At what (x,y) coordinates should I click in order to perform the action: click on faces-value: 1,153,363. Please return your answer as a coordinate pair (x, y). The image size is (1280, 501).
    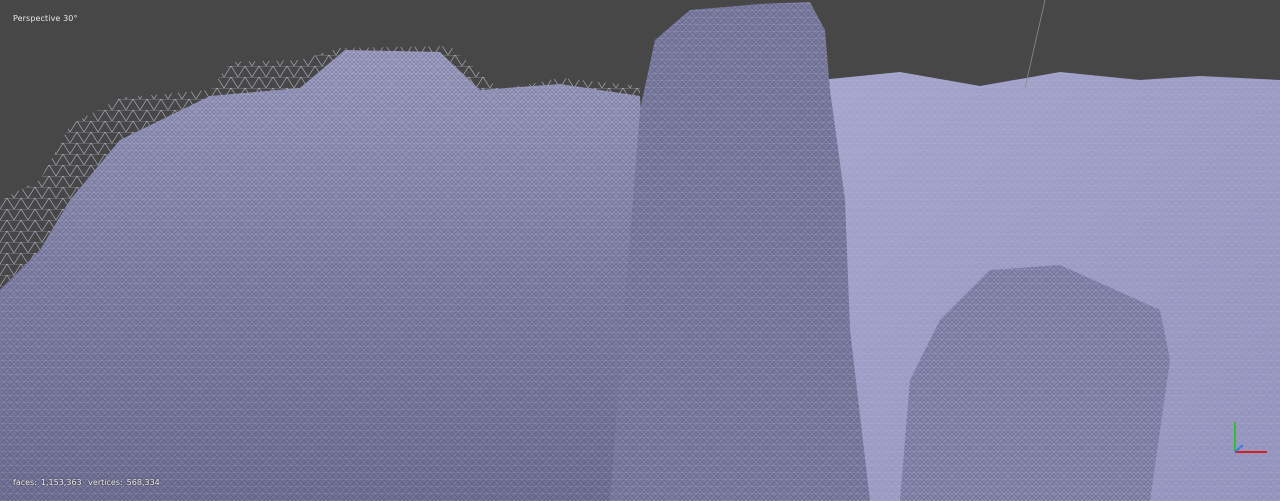
    Looking at the image, I should click on (61, 482).